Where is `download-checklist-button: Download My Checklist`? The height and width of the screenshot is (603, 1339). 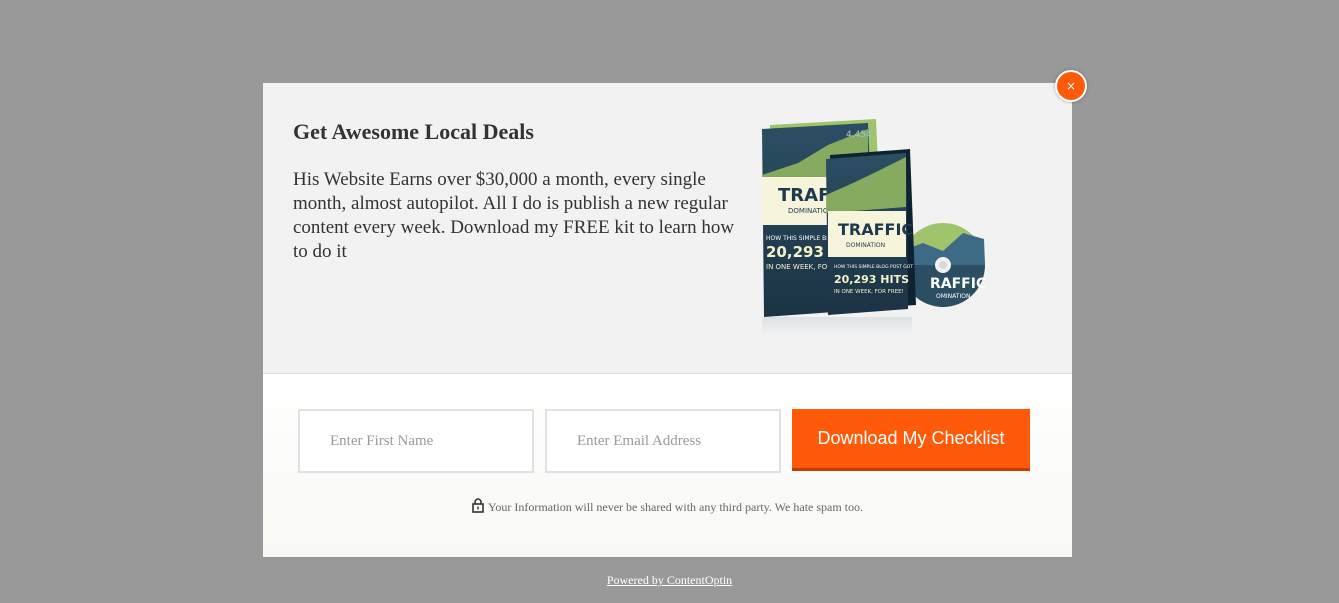
download-checklist-button: Download My Checklist is located at coordinates (911, 440).